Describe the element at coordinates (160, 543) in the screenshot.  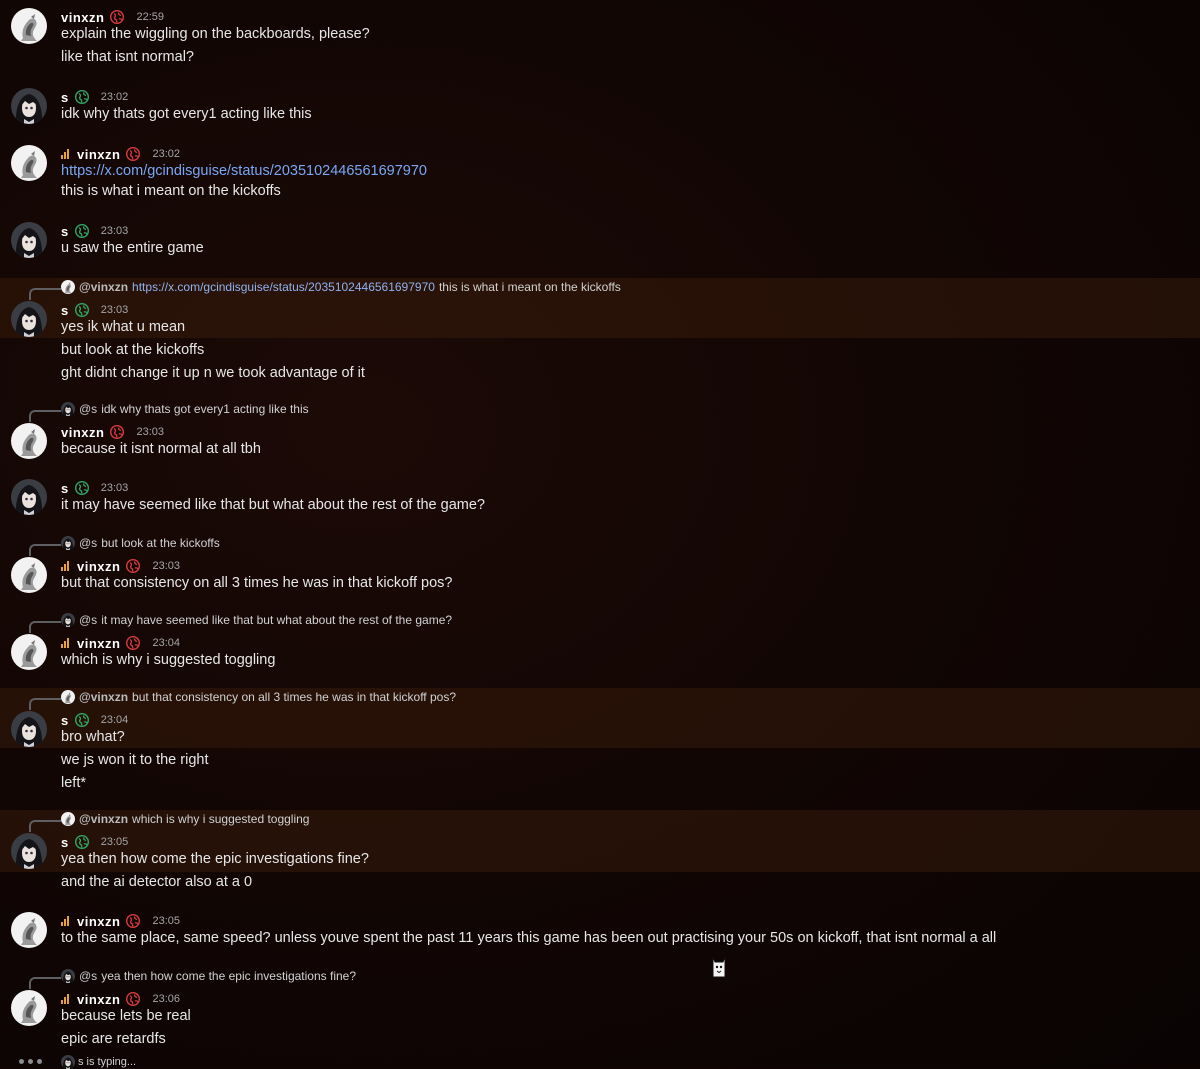
I see `reply-text: but look at the kickoffs` at that location.